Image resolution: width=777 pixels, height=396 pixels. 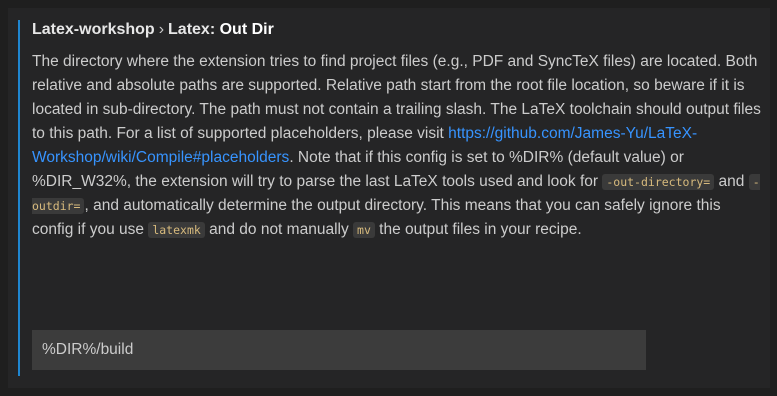 I want to click on inline-code-latexmk: latexmk, so click(x=176, y=230).